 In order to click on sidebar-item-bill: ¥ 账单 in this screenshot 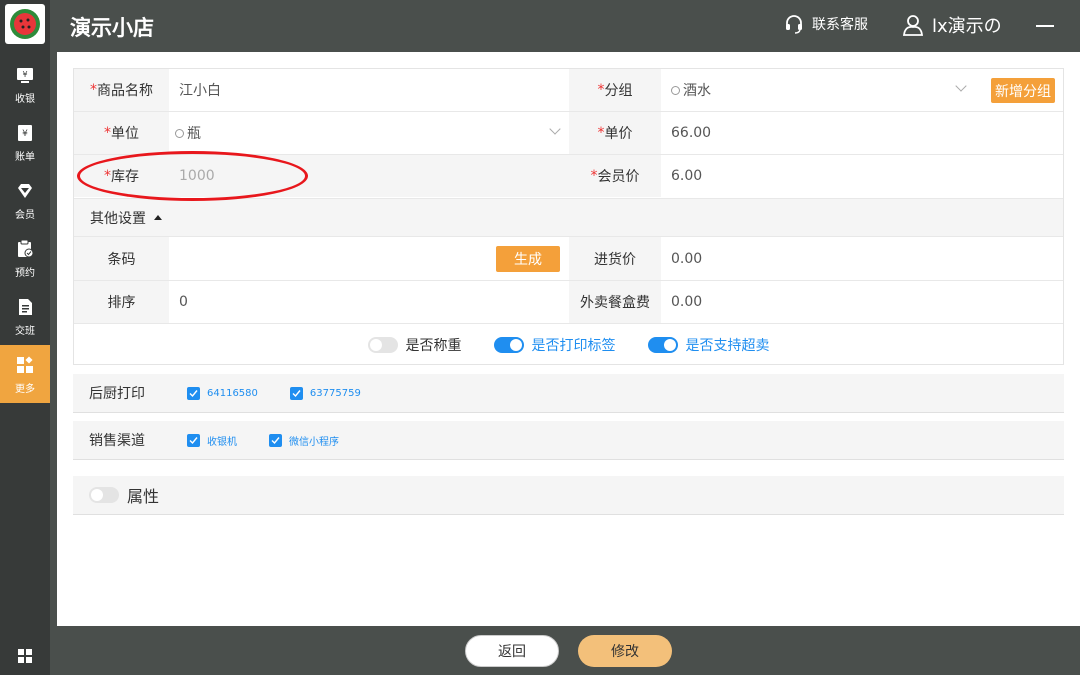, I will do `click(25, 142)`.